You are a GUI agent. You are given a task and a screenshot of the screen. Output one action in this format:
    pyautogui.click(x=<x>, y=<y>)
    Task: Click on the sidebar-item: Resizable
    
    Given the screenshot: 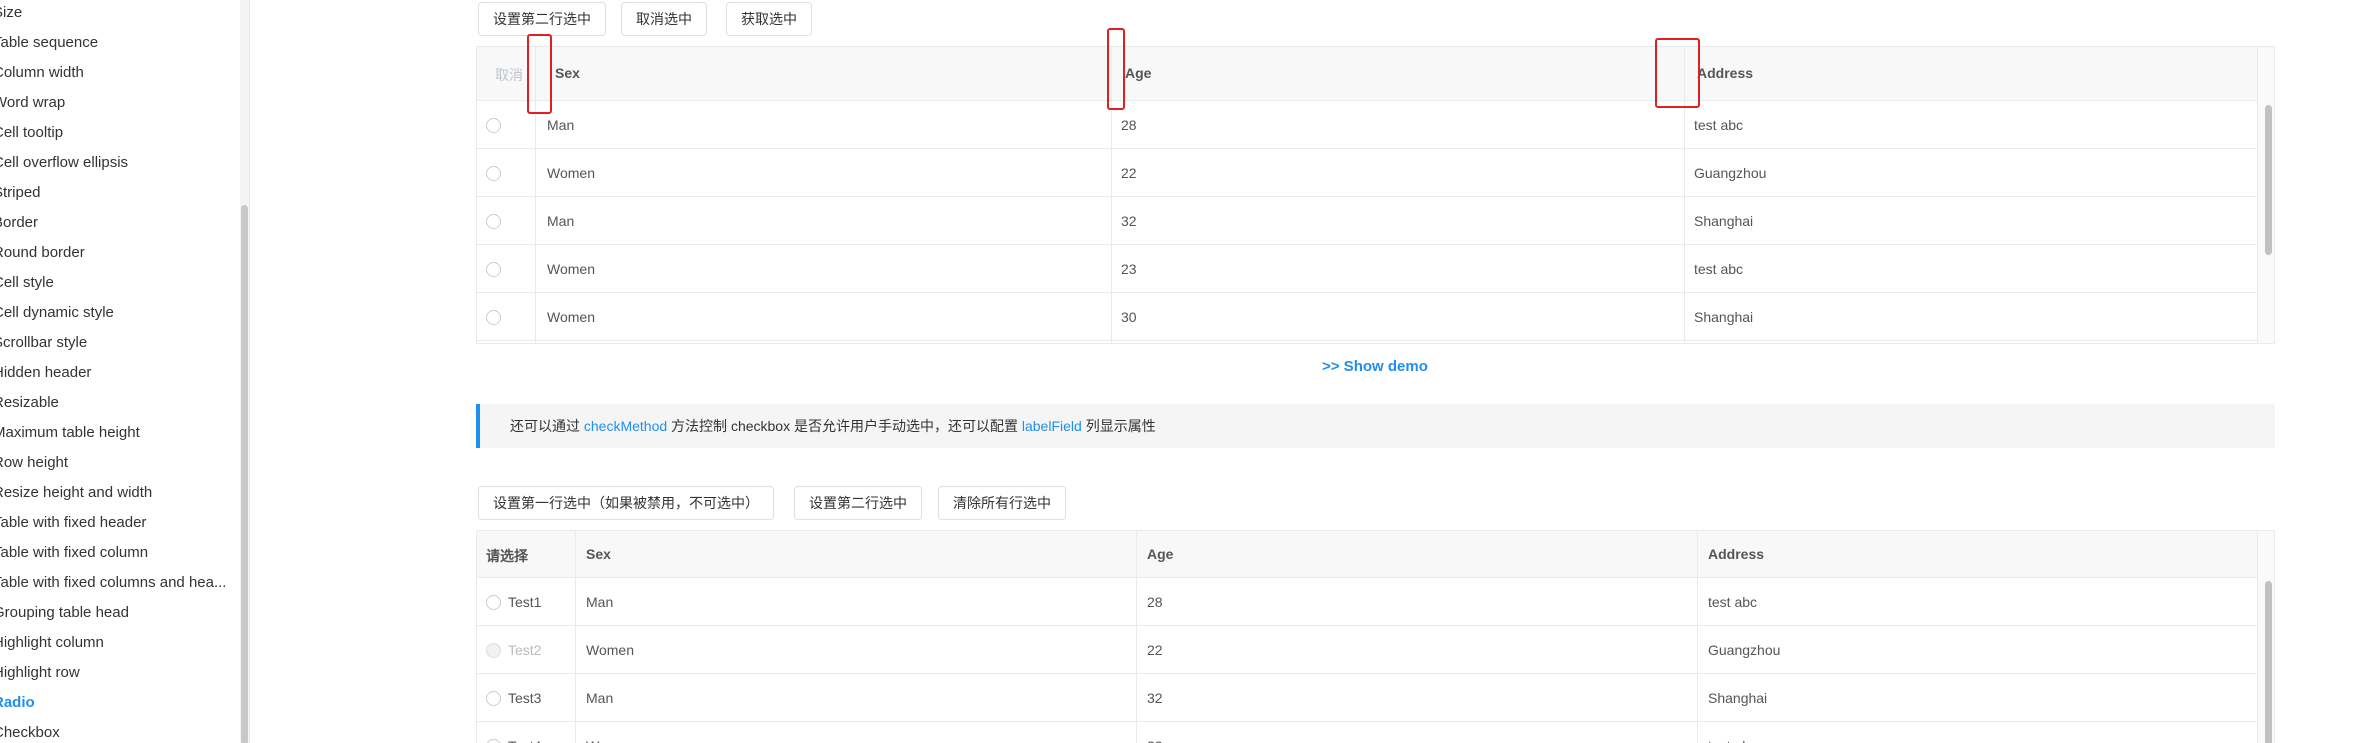 What is the action you would take?
    pyautogui.click(x=115, y=403)
    